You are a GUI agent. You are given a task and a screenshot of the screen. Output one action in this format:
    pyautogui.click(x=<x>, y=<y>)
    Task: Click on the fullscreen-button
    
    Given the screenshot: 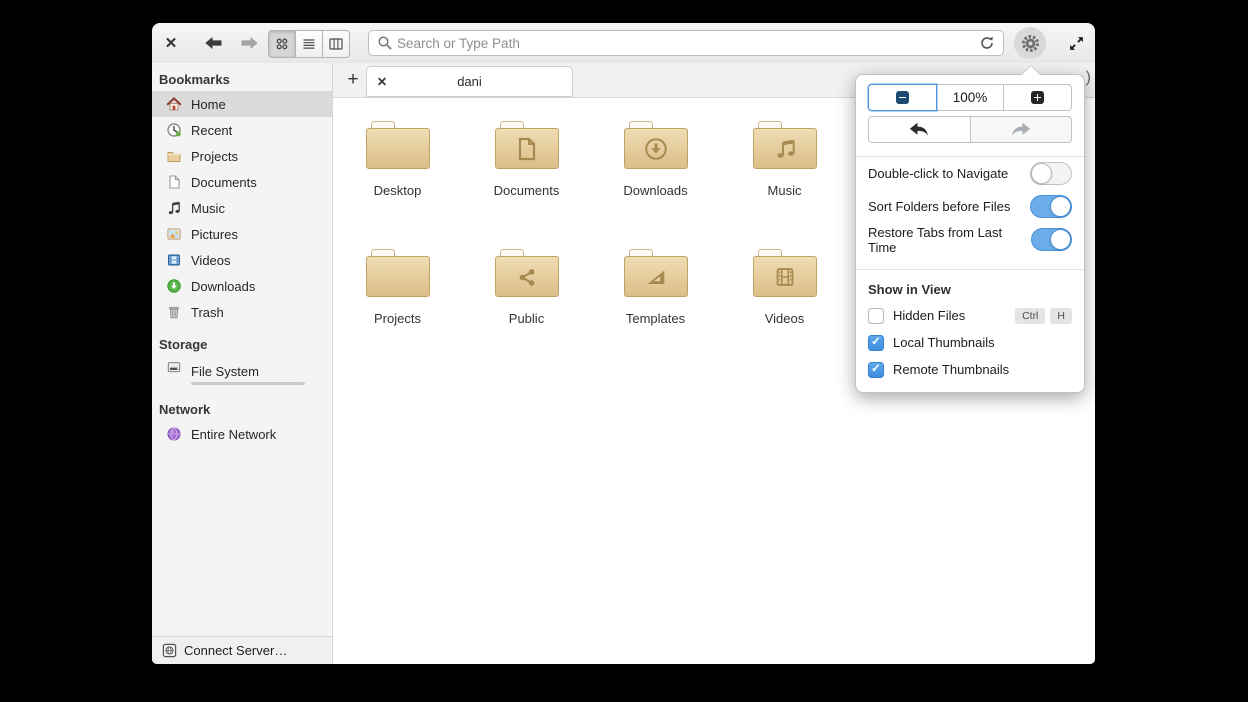 What is the action you would take?
    pyautogui.click(x=1076, y=43)
    